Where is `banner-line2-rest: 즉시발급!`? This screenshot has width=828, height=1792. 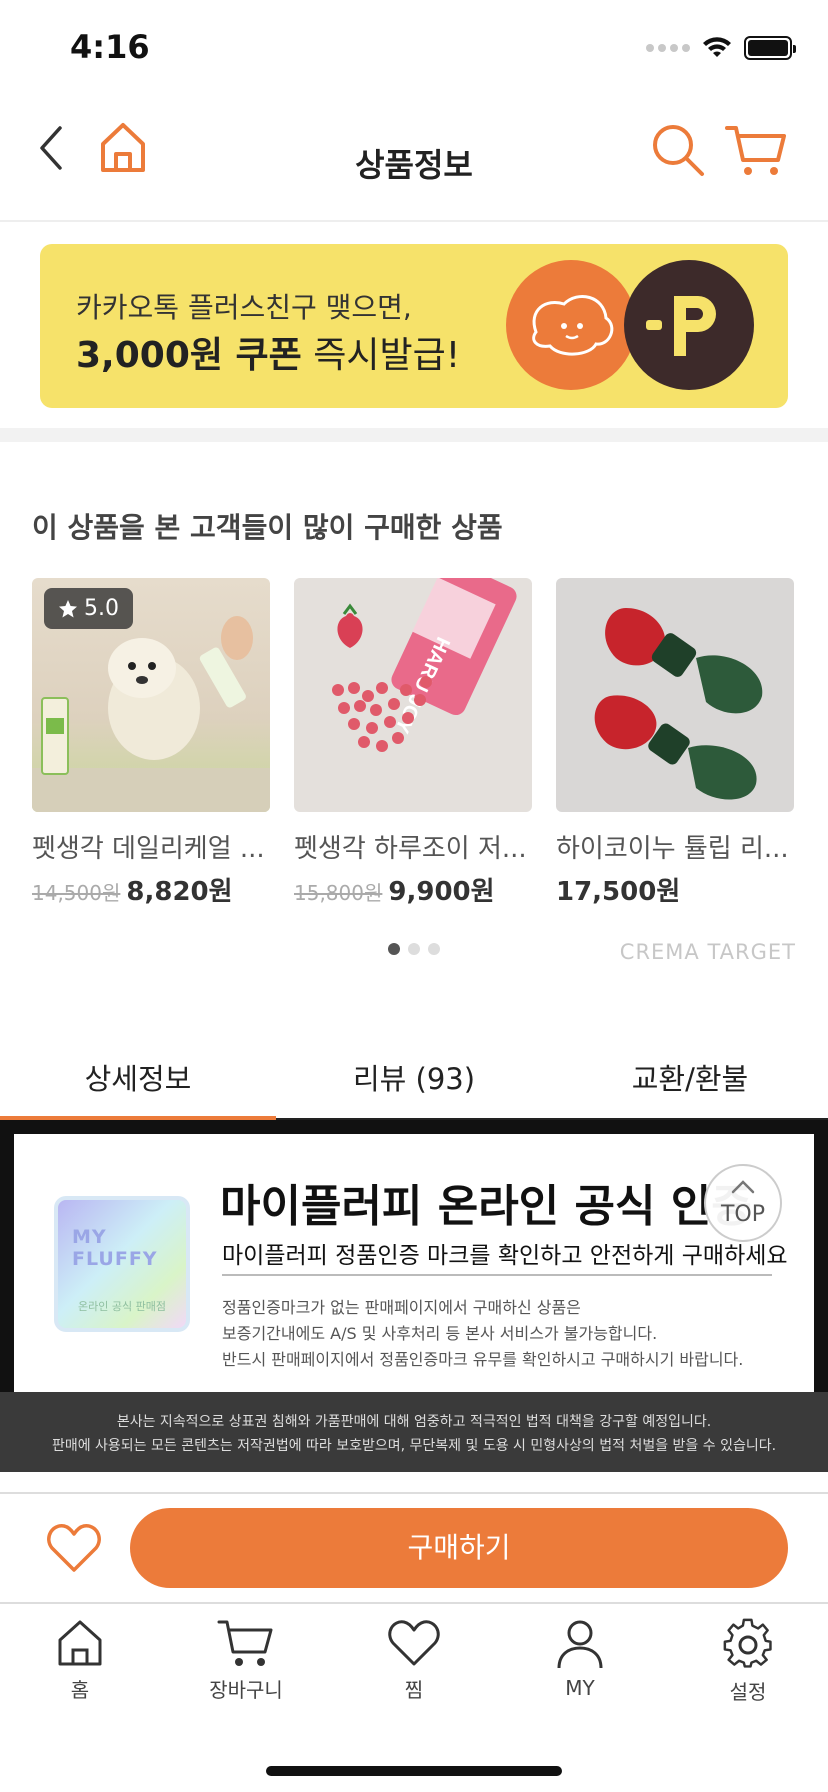 banner-line2-rest: 즉시발급! is located at coordinates (381, 355).